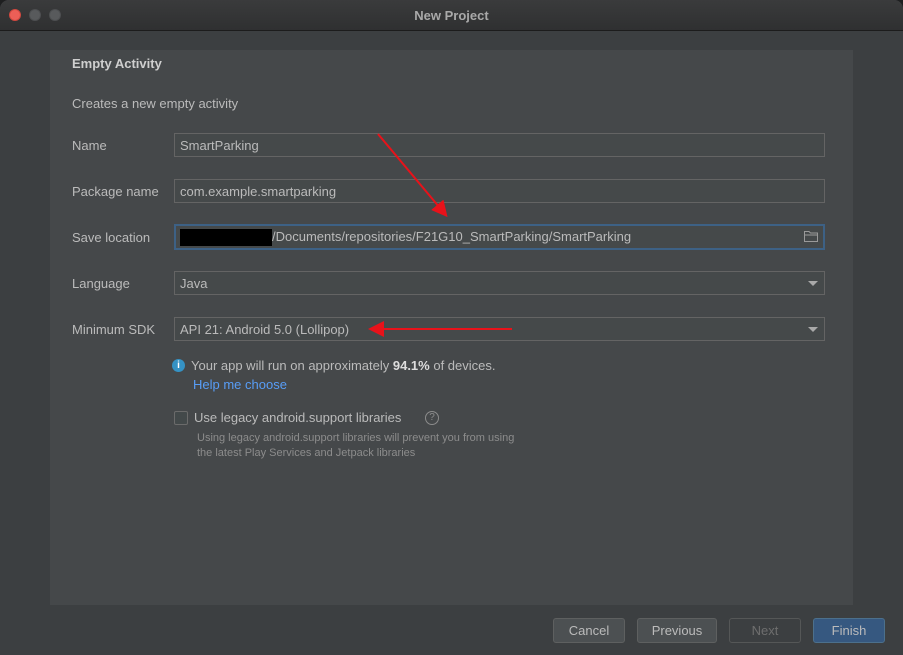  Describe the element at coordinates (181, 418) in the screenshot. I see `legacy-support-checkbox` at that location.